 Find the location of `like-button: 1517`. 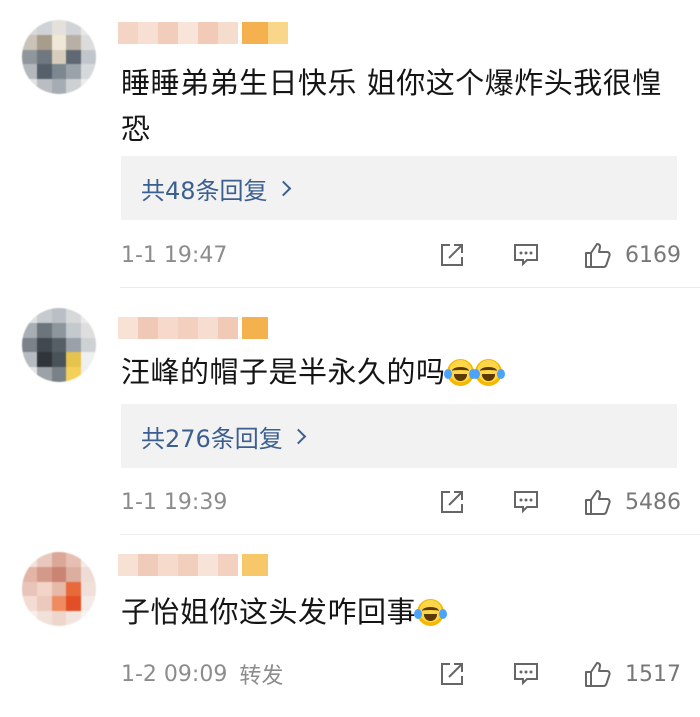

like-button: 1517 is located at coordinates (632, 674).